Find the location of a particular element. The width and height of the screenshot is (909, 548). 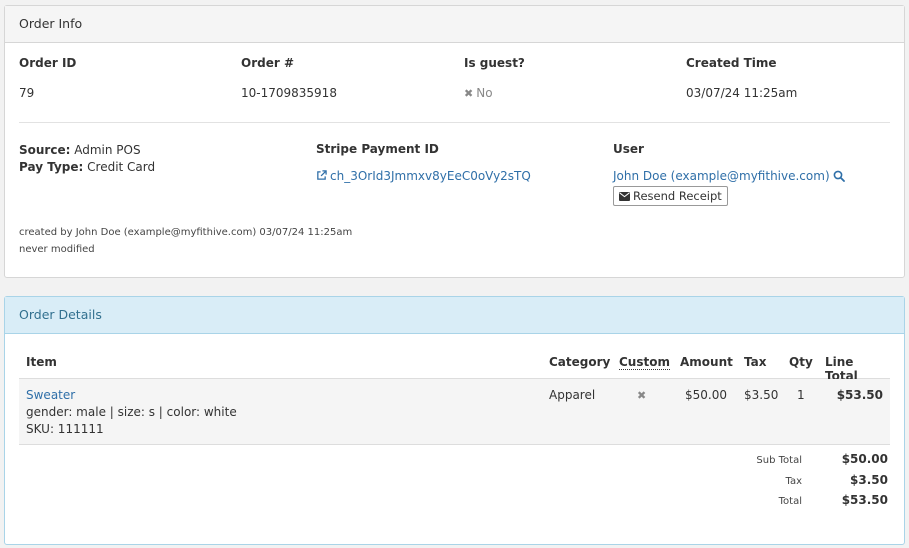

is-guest-value: ✖ No is located at coordinates (494, 93).